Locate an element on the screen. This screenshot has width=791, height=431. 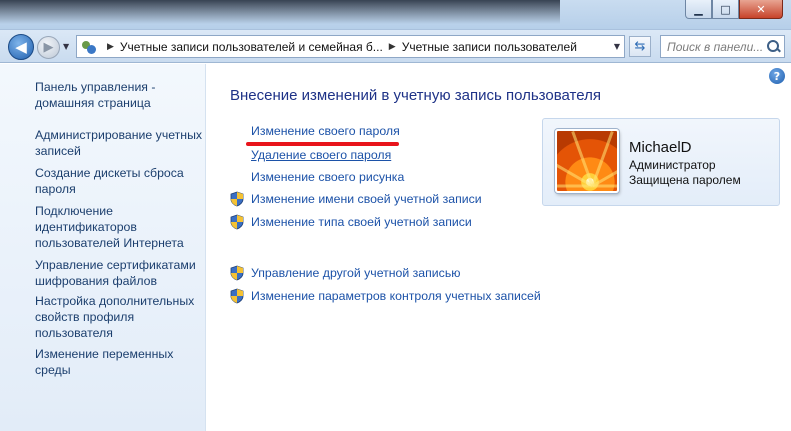
task-manage-another-account: Управление другой учетной записью is located at coordinates (344, 273).